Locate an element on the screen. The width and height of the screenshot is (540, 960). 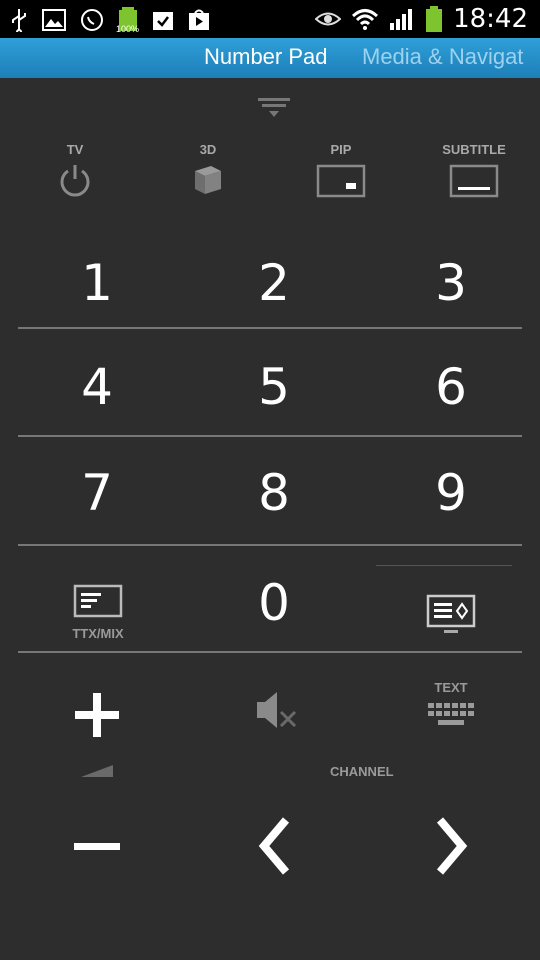
key-9: 9 is located at coordinates (451, 493).